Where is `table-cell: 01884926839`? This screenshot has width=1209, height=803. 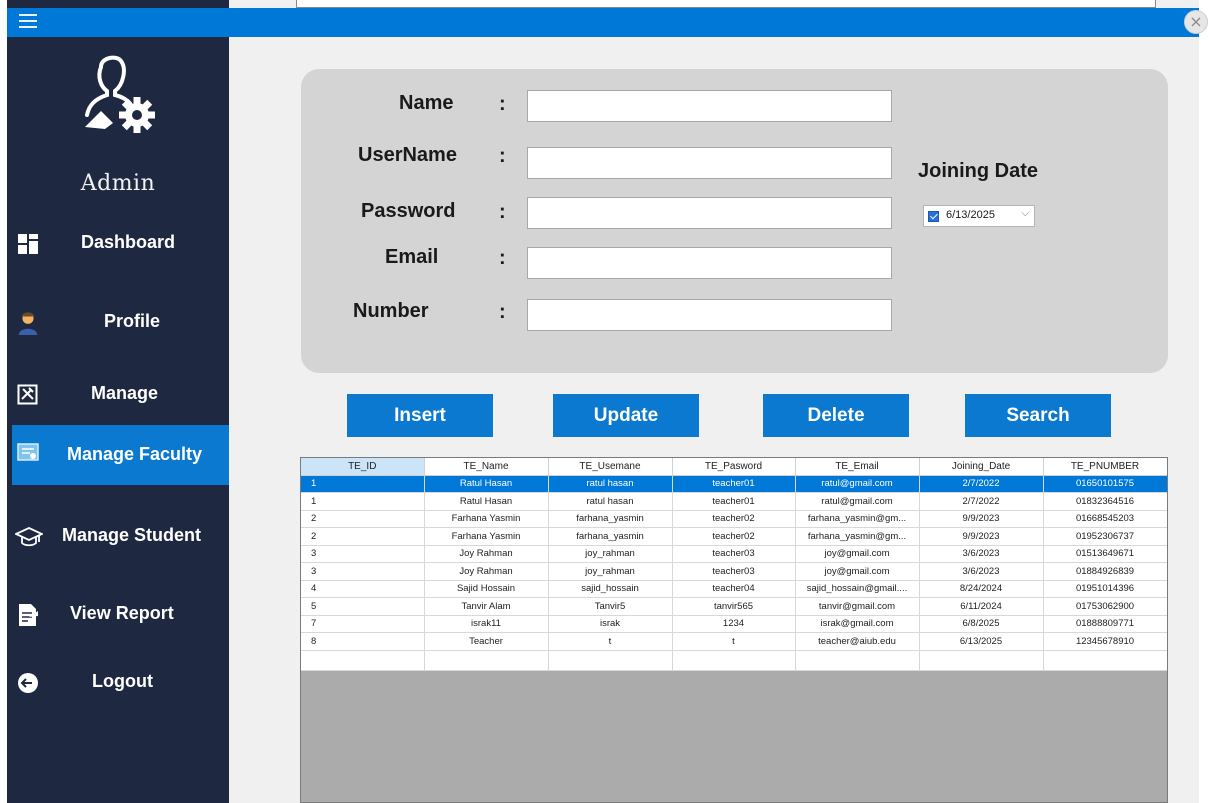 table-cell: 01884926839 is located at coordinates (1105, 571).